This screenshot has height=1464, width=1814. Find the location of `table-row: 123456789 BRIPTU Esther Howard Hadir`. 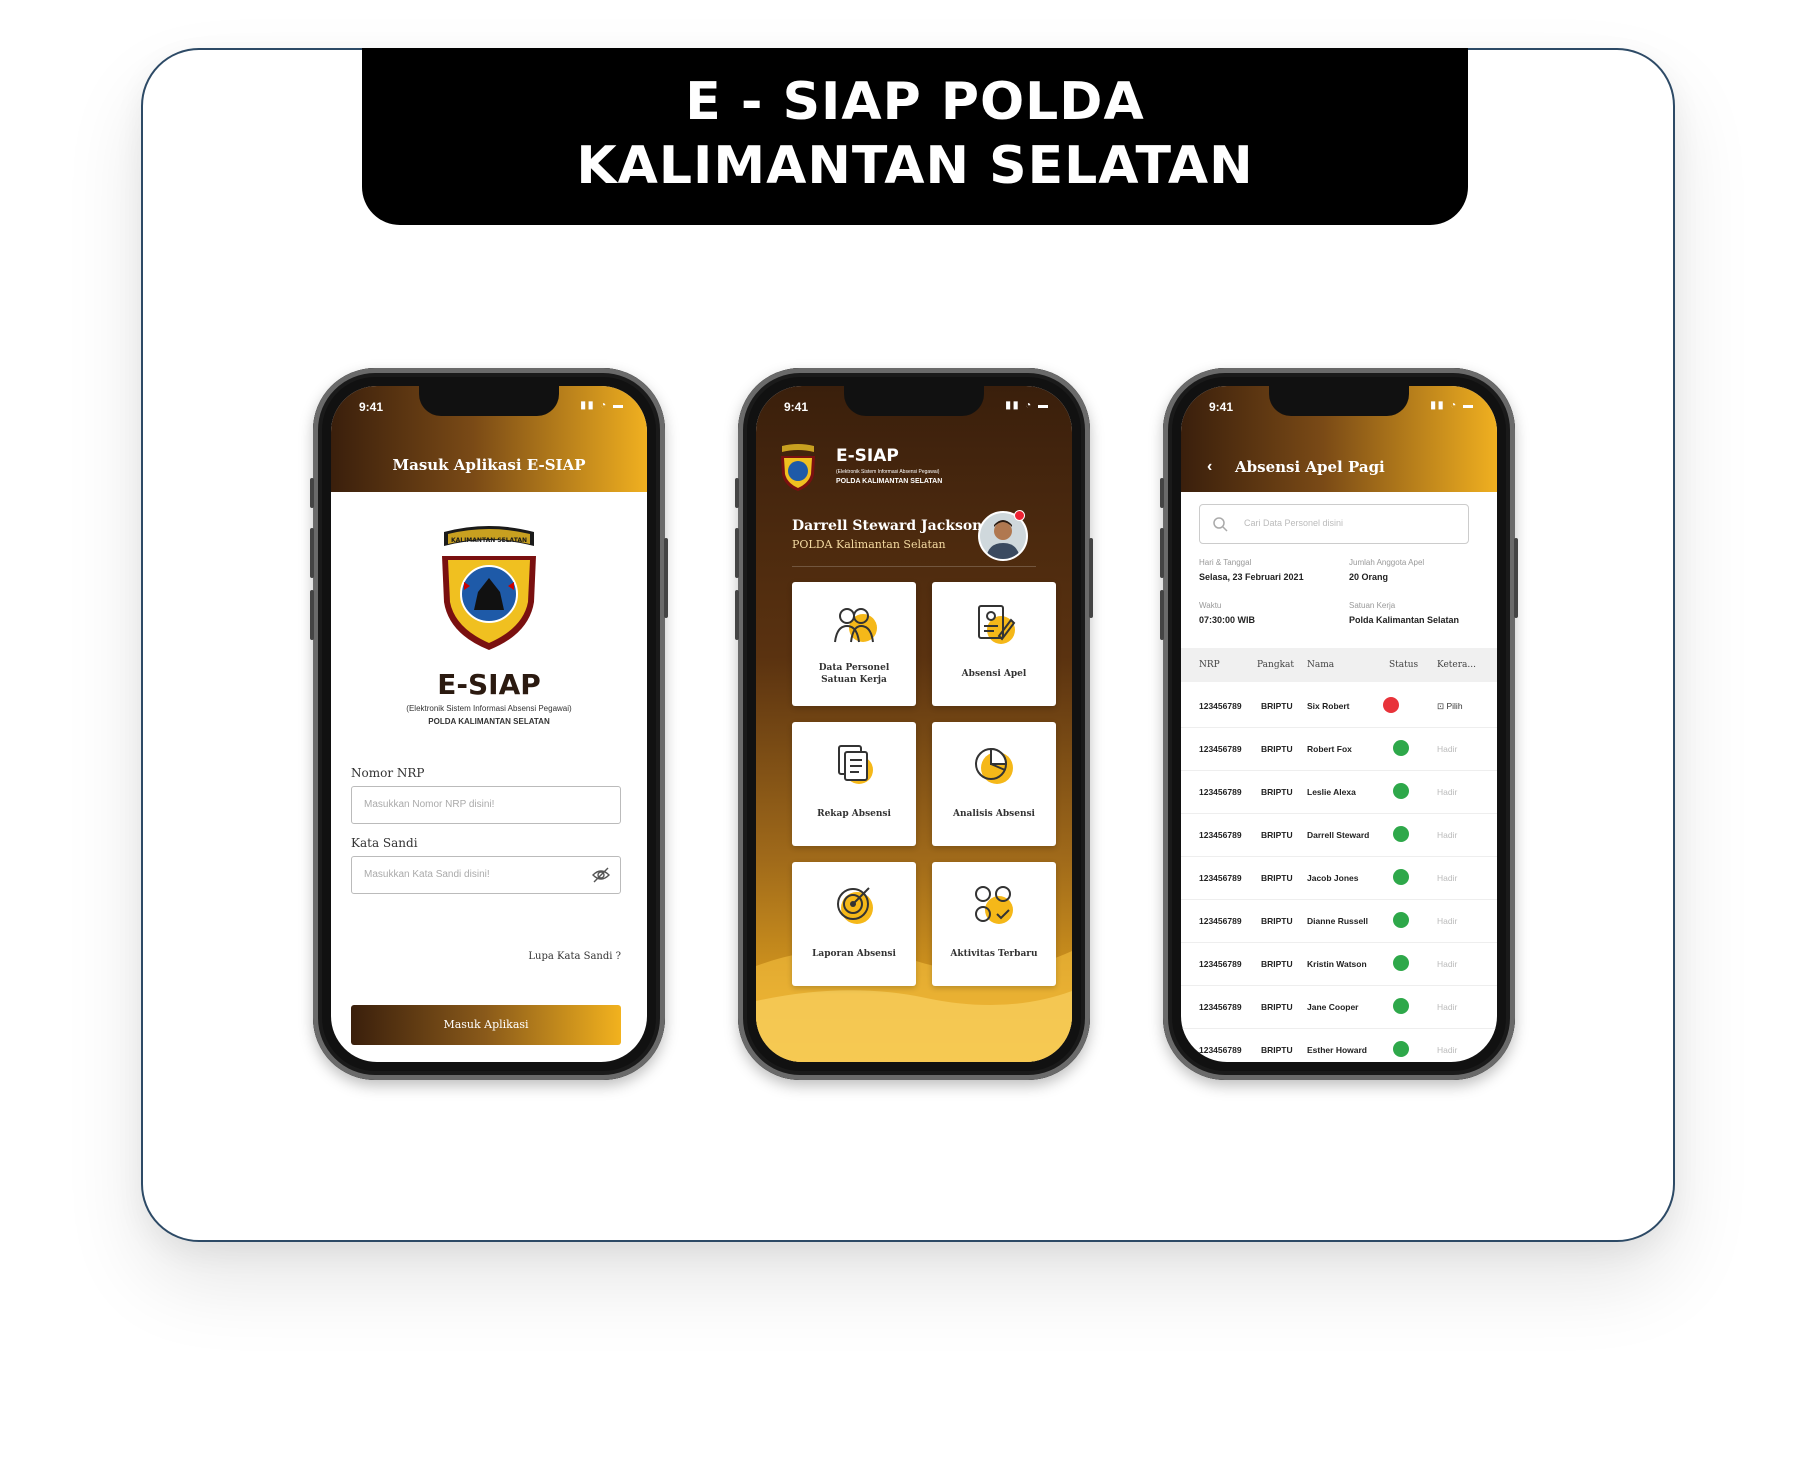

table-row: 123456789 BRIPTU Esther Howard Hadir is located at coordinates (1339, 1045).